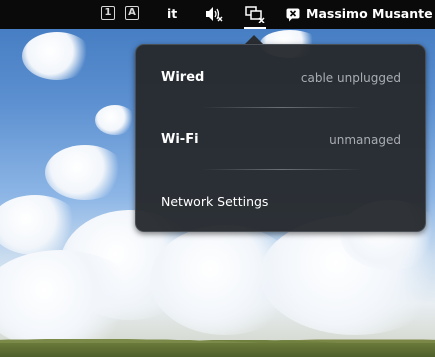 Image resolution: width=435 pixels, height=357 pixels. I want to click on speaker-muted-icon, so click(214, 16).